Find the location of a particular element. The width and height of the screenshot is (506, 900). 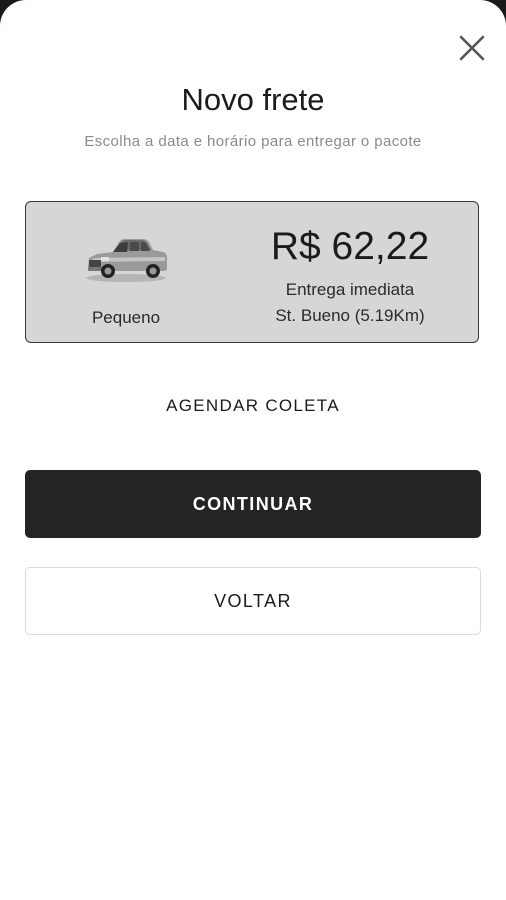

pickup-truck-icon is located at coordinates (126, 260).